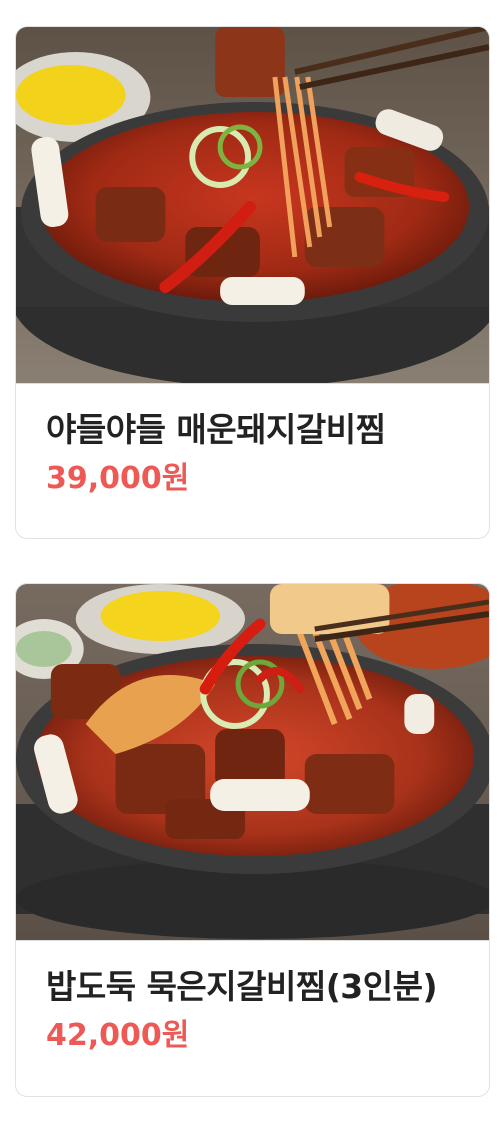  I want to click on product-name: 야들야들 매운돼지갈비찜, so click(252, 430).